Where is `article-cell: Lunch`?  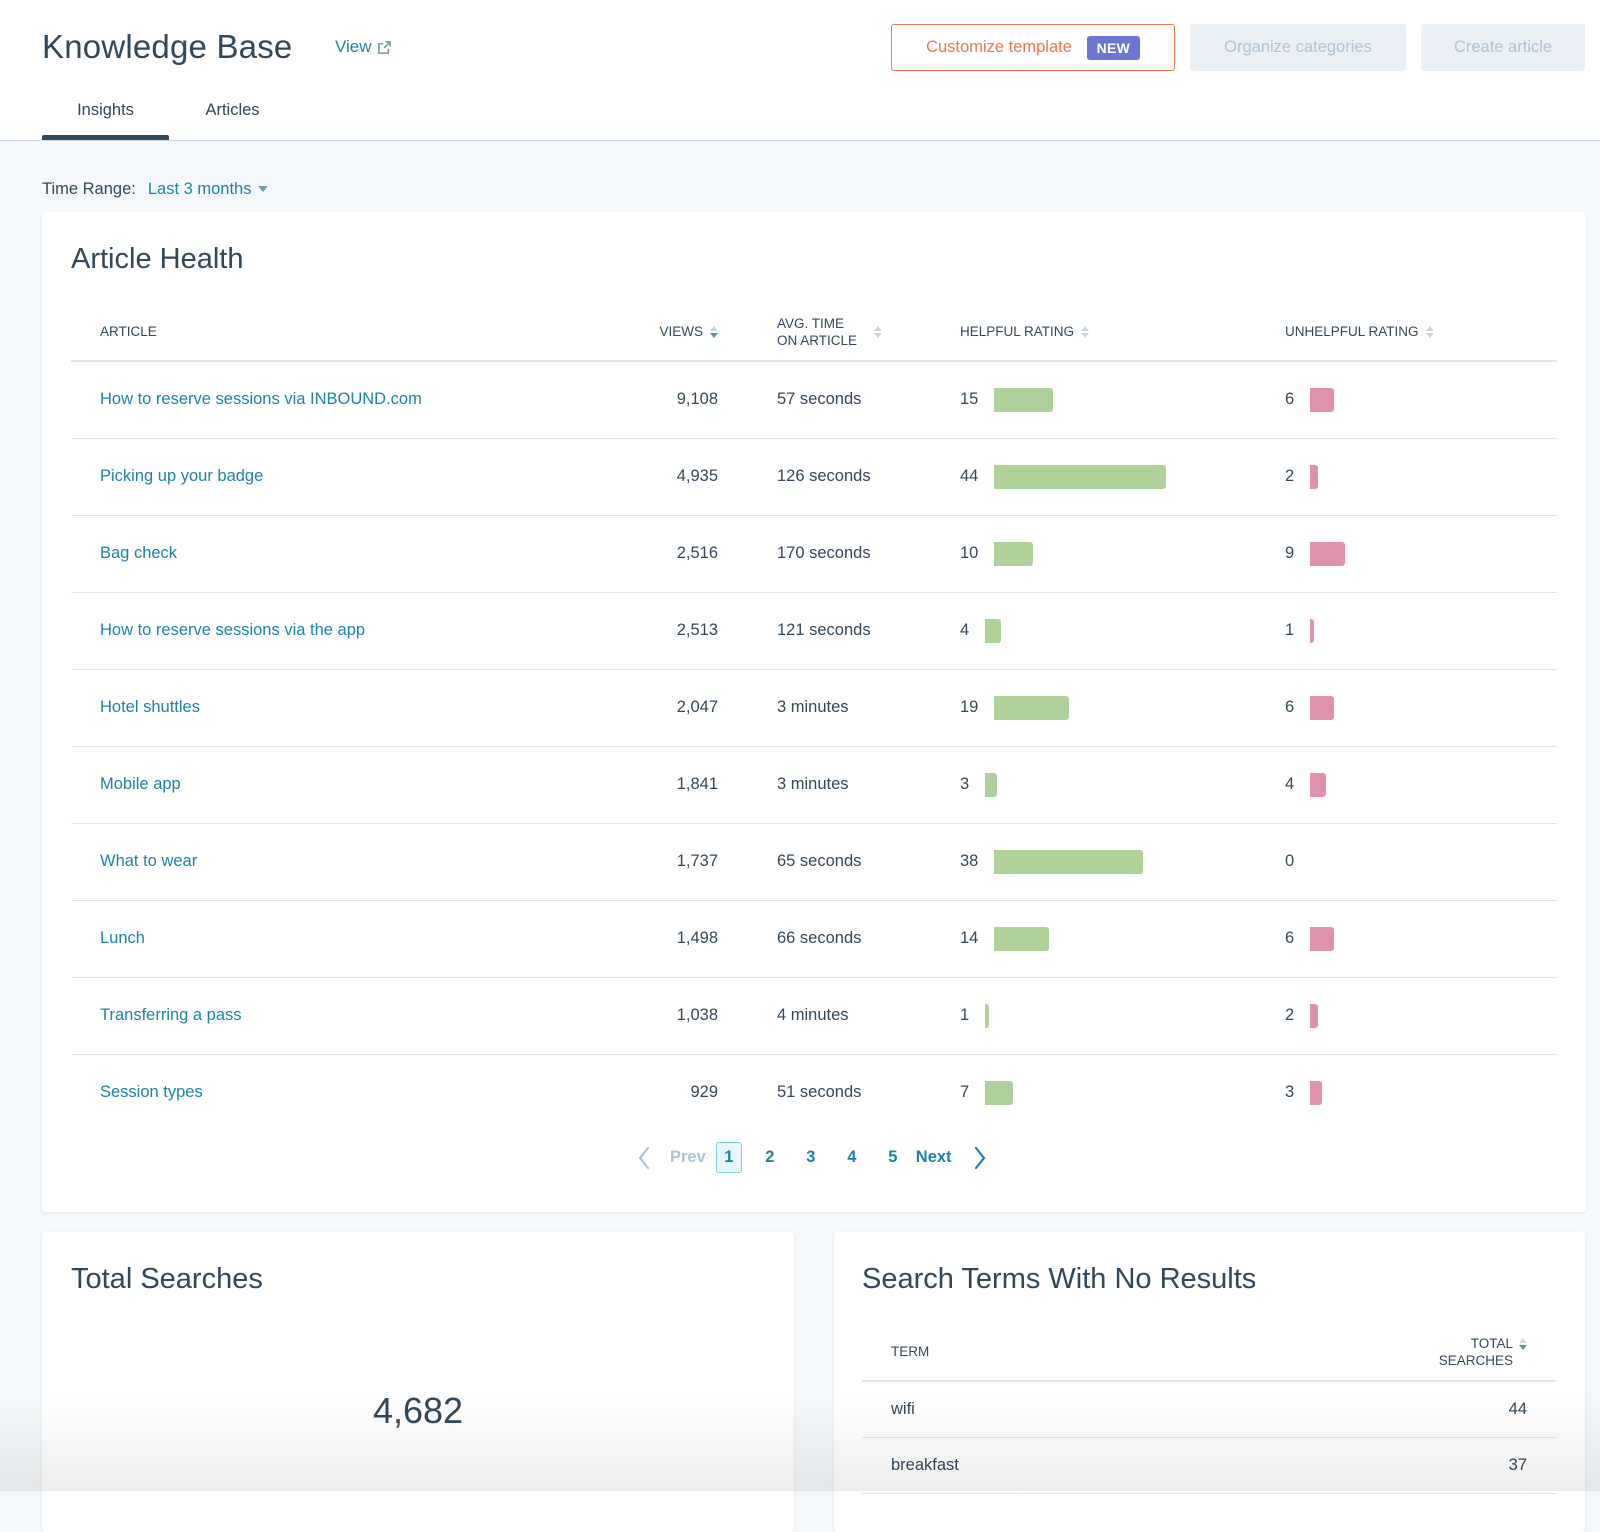
article-cell: Lunch is located at coordinates (345, 939).